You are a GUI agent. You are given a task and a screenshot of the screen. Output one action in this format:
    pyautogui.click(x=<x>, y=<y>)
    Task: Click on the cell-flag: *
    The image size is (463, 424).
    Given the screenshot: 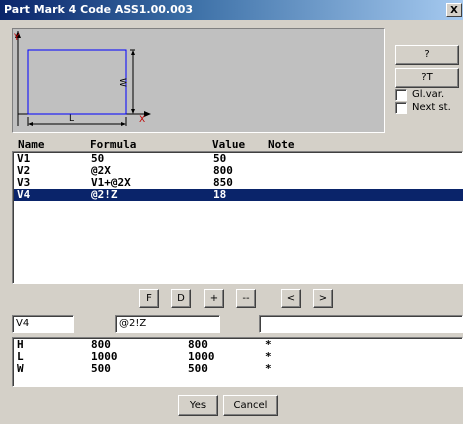 What is the action you would take?
    pyautogui.click(x=268, y=368)
    